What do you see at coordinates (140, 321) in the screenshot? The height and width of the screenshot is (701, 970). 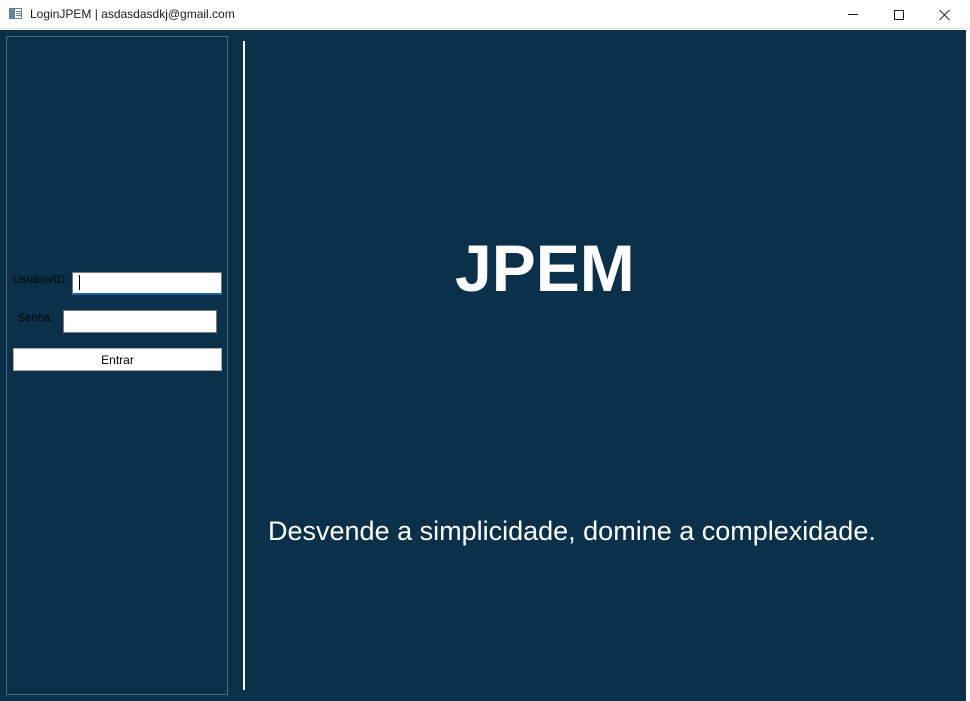 I see `password-input` at bounding box center [140, 321].